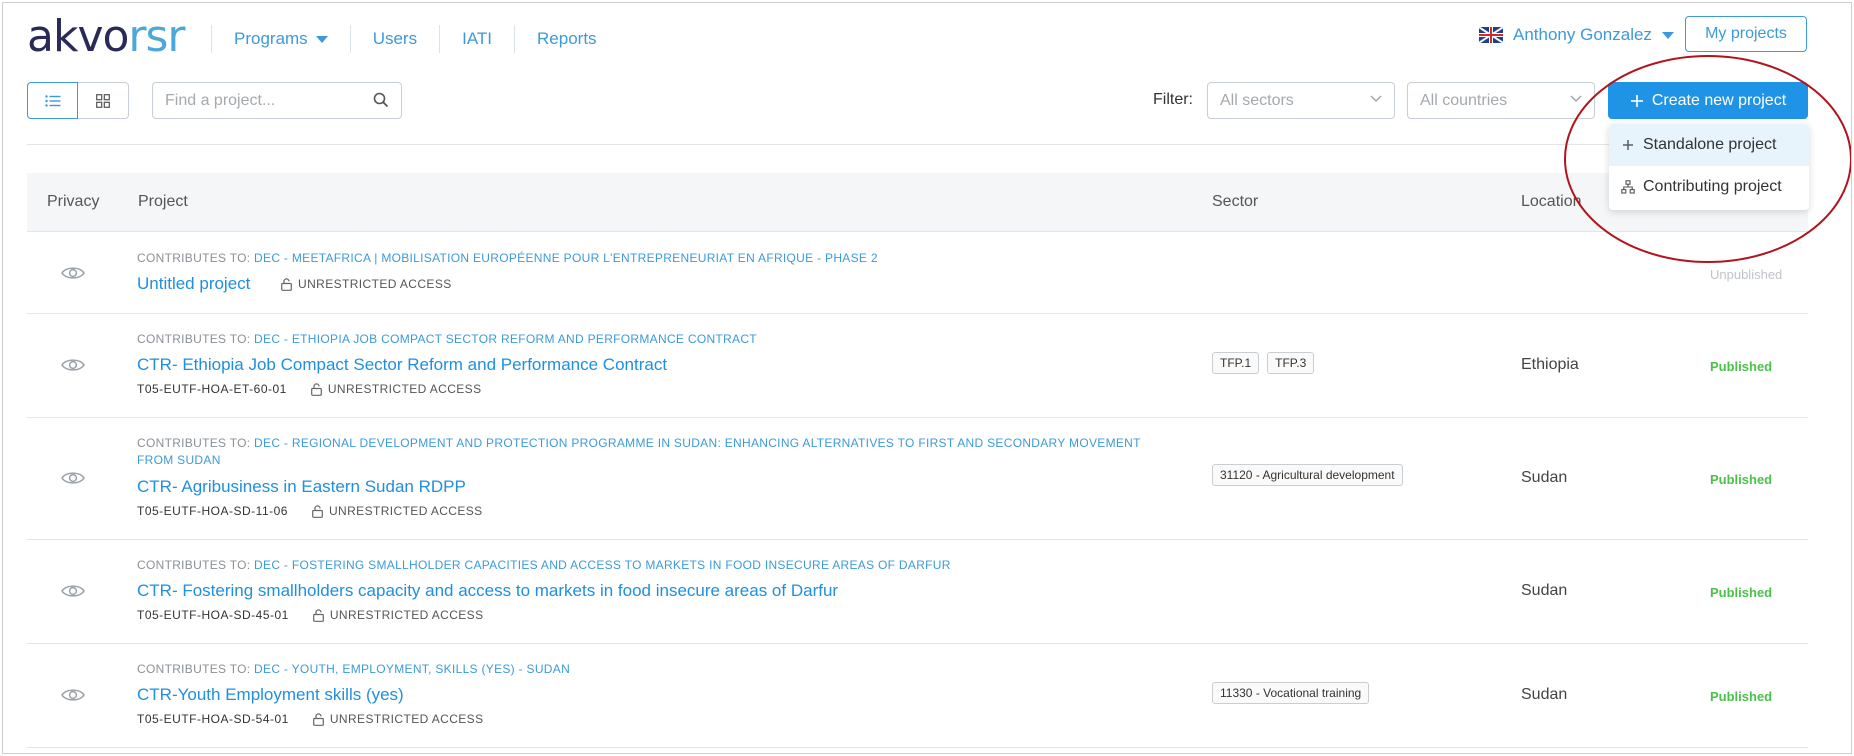  I want to click on nav-iati: IATI, so click(476, 39).